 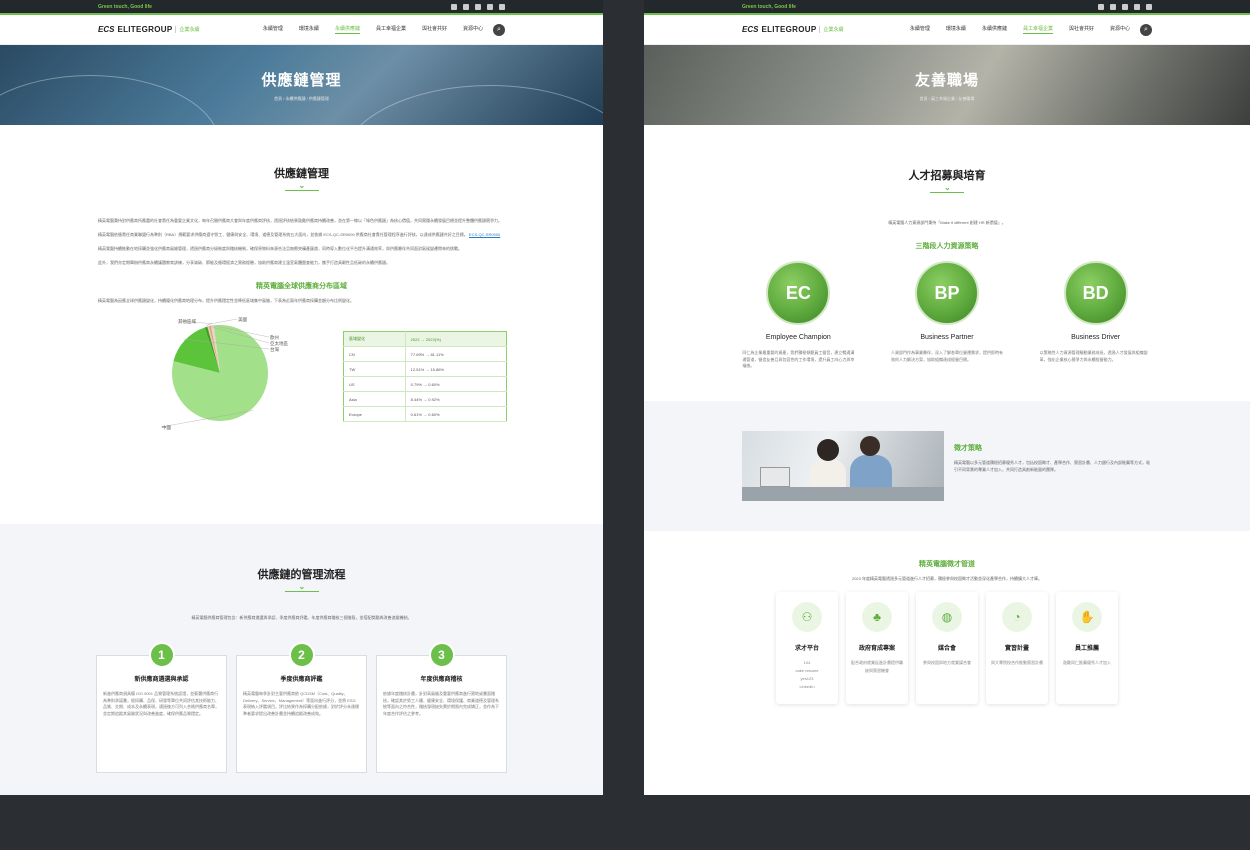 I want to click on pie-label: 其他區域, so click(x=187, y=321).